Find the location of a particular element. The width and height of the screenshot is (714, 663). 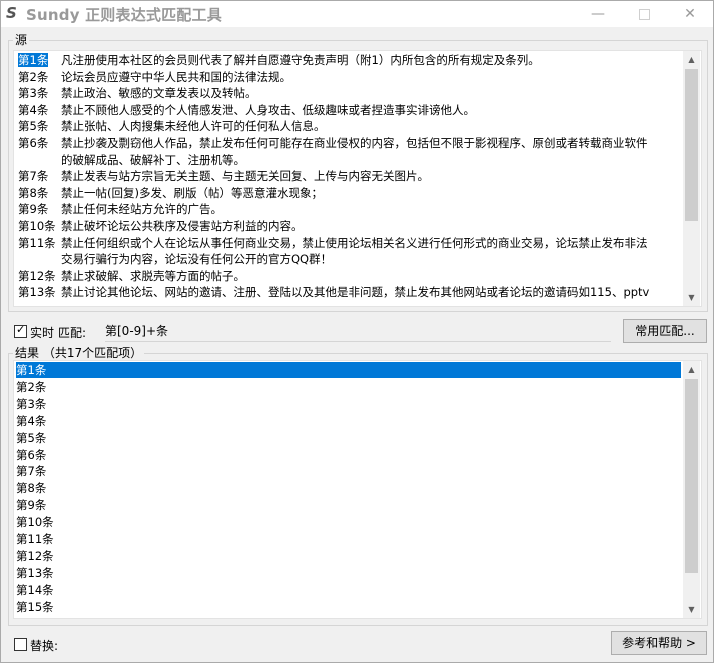

source-line-text: 禁止破坏论坛公共秩序及侵害站方利益的内容。 is located at coordinates (182, 226).